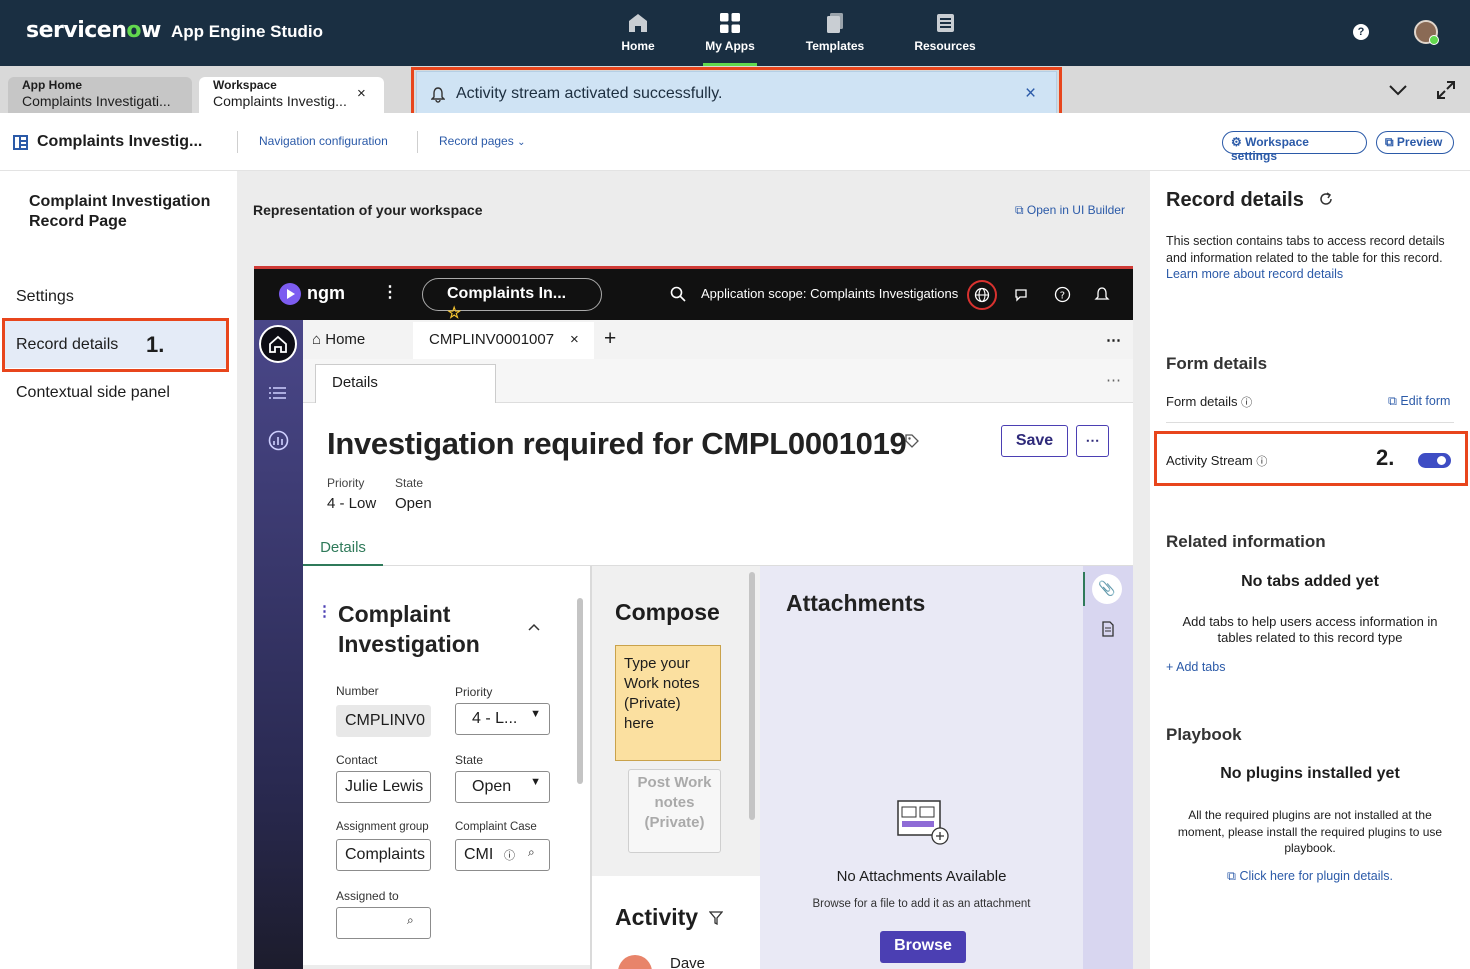 This screenshot has width=1470, height=969. What do you see at coordinates (534, 627) in the screenshot?
I see `chevron-up-icon` at bounding box center [534, 627].